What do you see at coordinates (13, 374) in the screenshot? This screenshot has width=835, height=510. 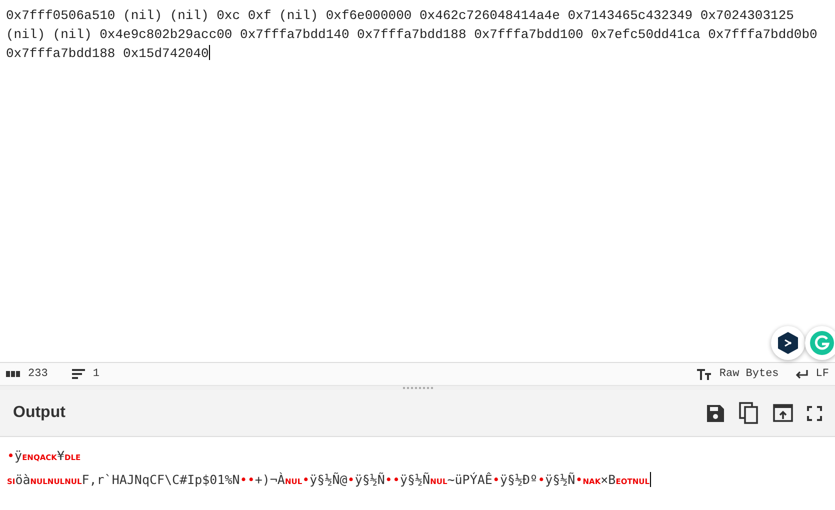 I see `characters-icon` at bounding box center [13, 374].